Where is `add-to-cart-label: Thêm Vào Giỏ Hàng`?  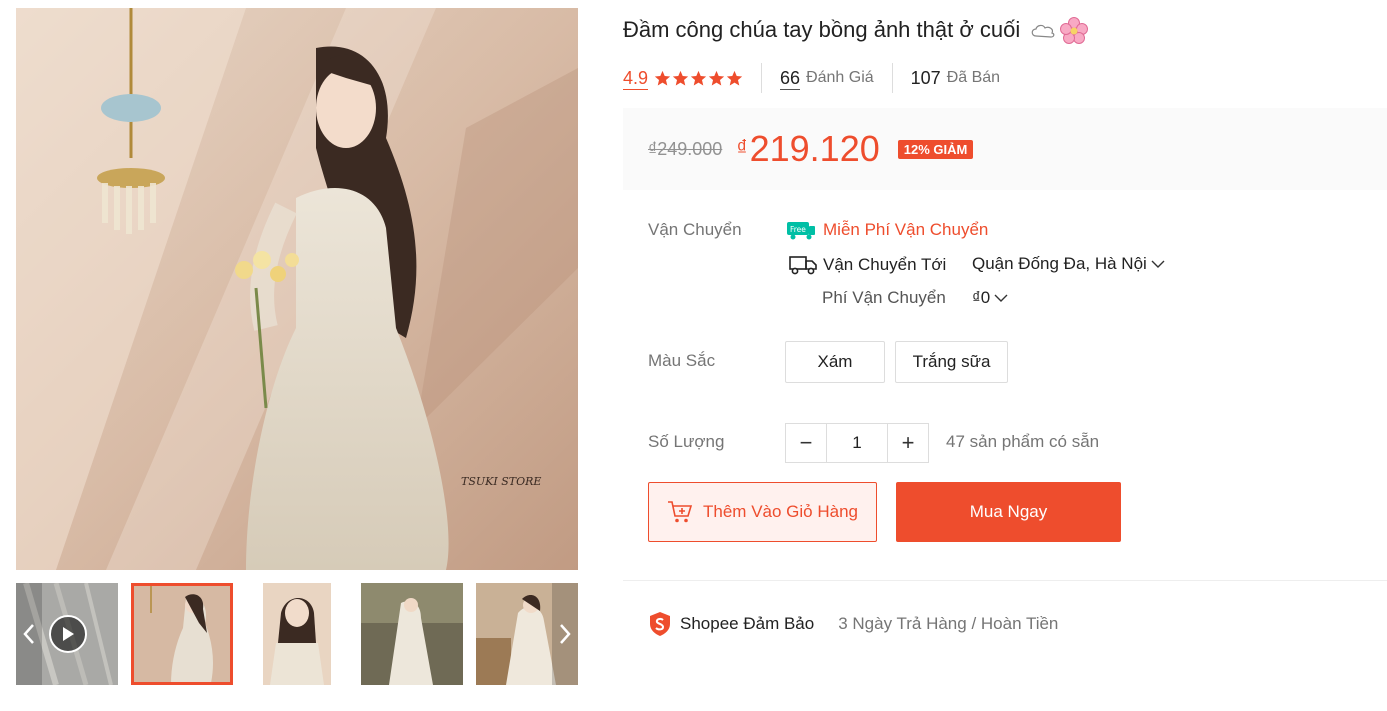
add-to-cart-label: Thêm Vào Giỏ Hàng is located at coordinates (780, 511).